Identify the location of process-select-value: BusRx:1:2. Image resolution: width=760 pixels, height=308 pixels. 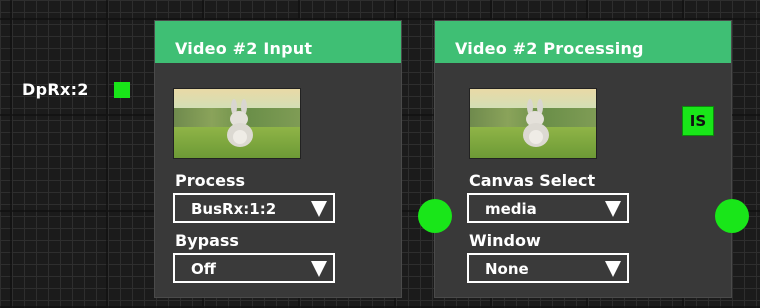
(234, 209).